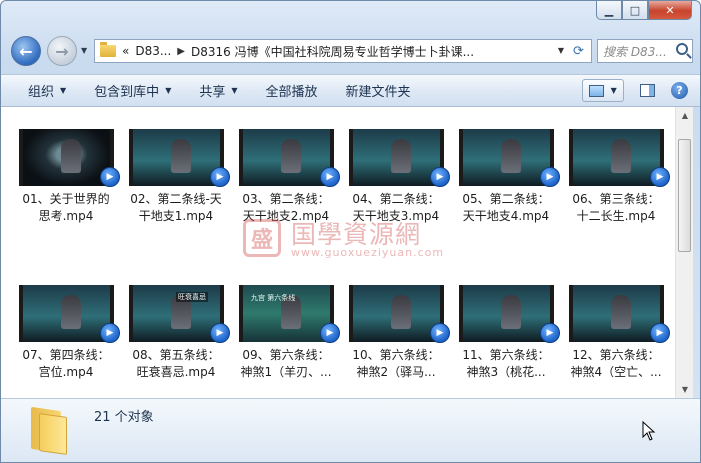  What do you see at coordinates (127, 92) in the screenshot?
I see `include-in-library-label: 包含到库中` at bounding box center [127, 92].